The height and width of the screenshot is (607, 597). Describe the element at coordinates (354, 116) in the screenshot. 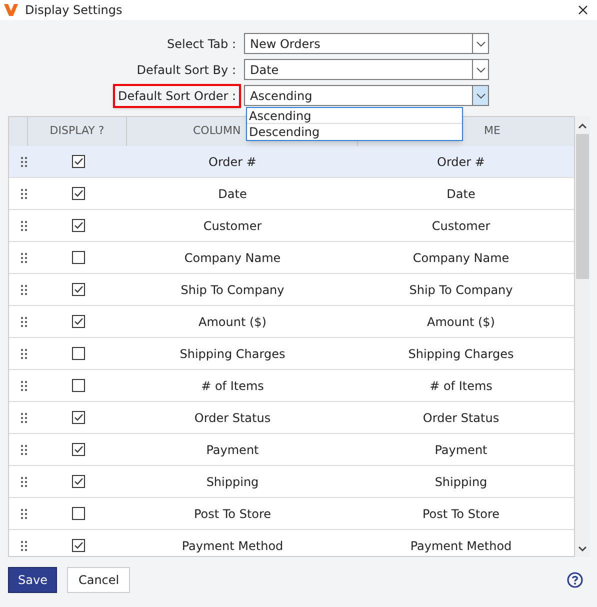

I see `dropdown-option: Ascending` at that location.